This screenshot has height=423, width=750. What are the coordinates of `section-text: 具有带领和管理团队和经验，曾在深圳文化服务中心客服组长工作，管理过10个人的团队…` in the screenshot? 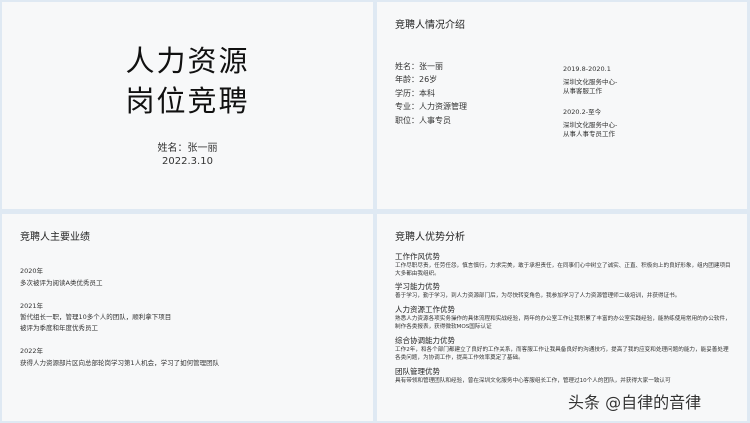 It's located at (533, 381).